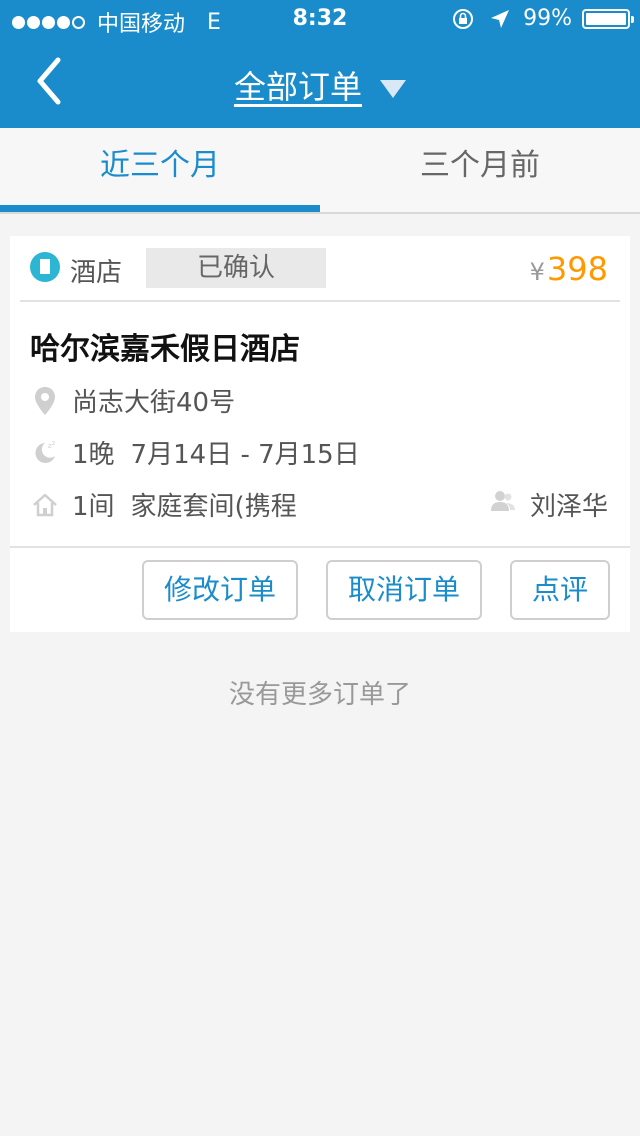 The width and height of the screenshot is (640, 1136). I want to click on hotel-name: 哈尔滨嘉禾假日酒店, so click(165, 349).